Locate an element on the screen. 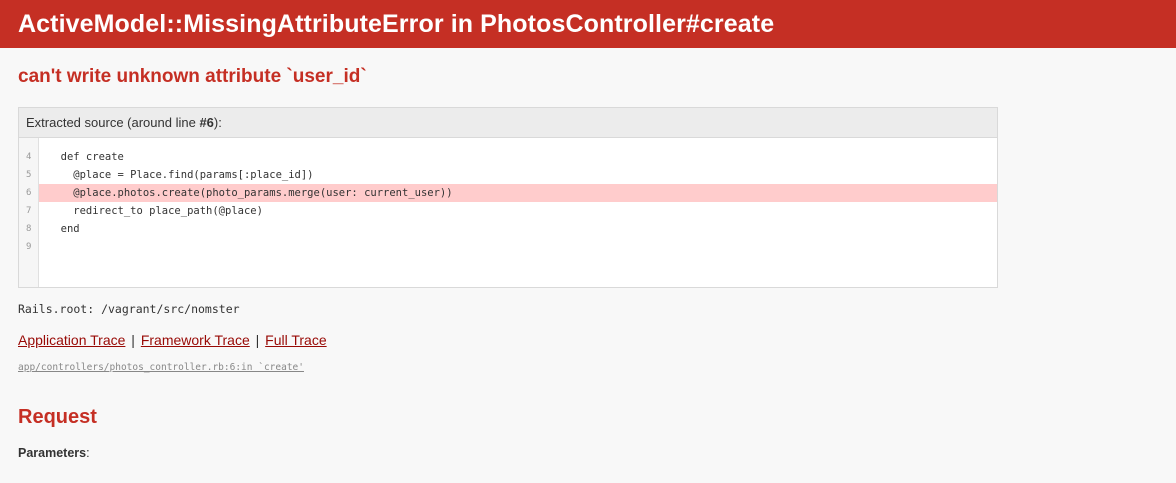  code-line: end is located at coordinates (64, 229).